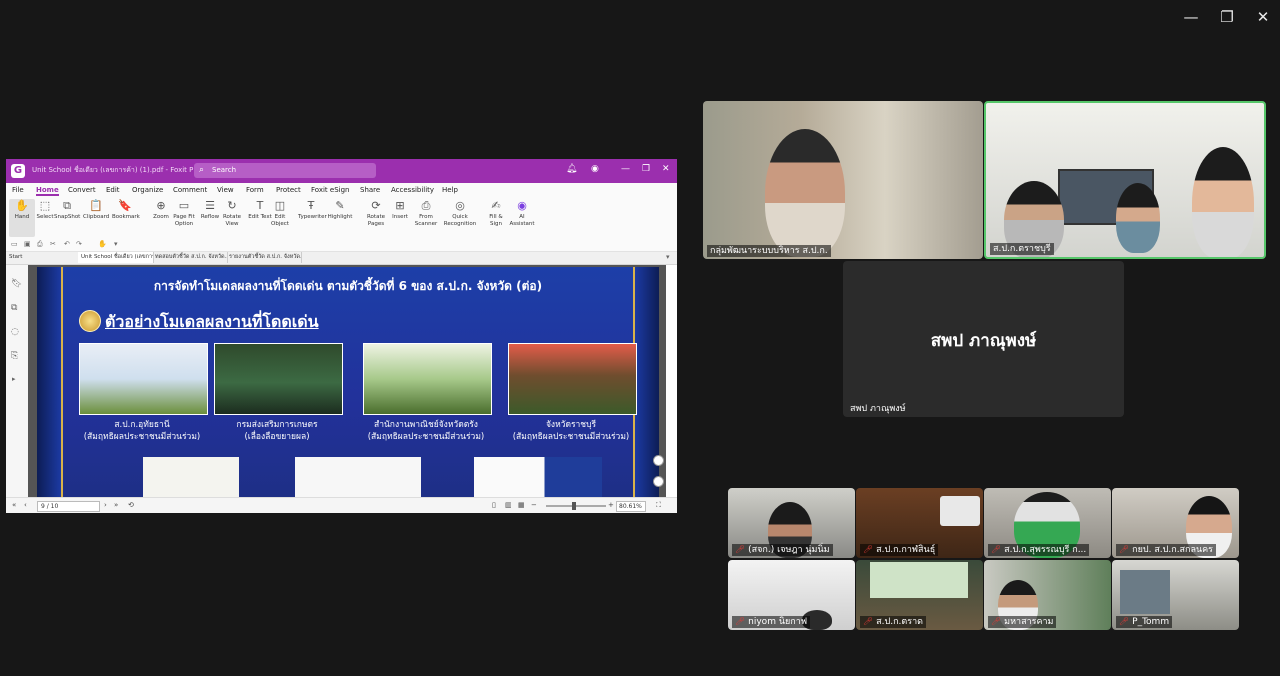 The image size is (1280, 676). I want to click on customize-icon: ▾, so click(116, 244).